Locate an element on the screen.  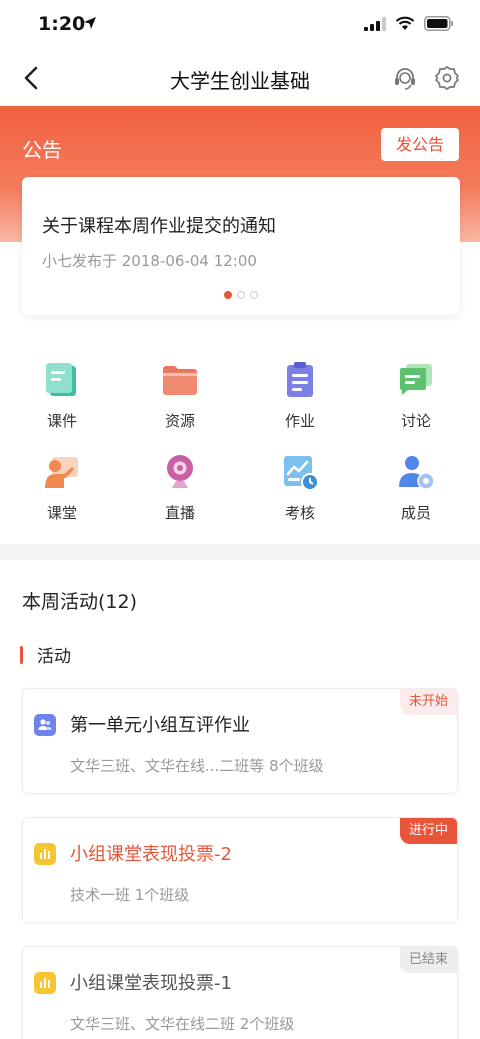
feature-live: 直播 is located at coordinates (180, 487).